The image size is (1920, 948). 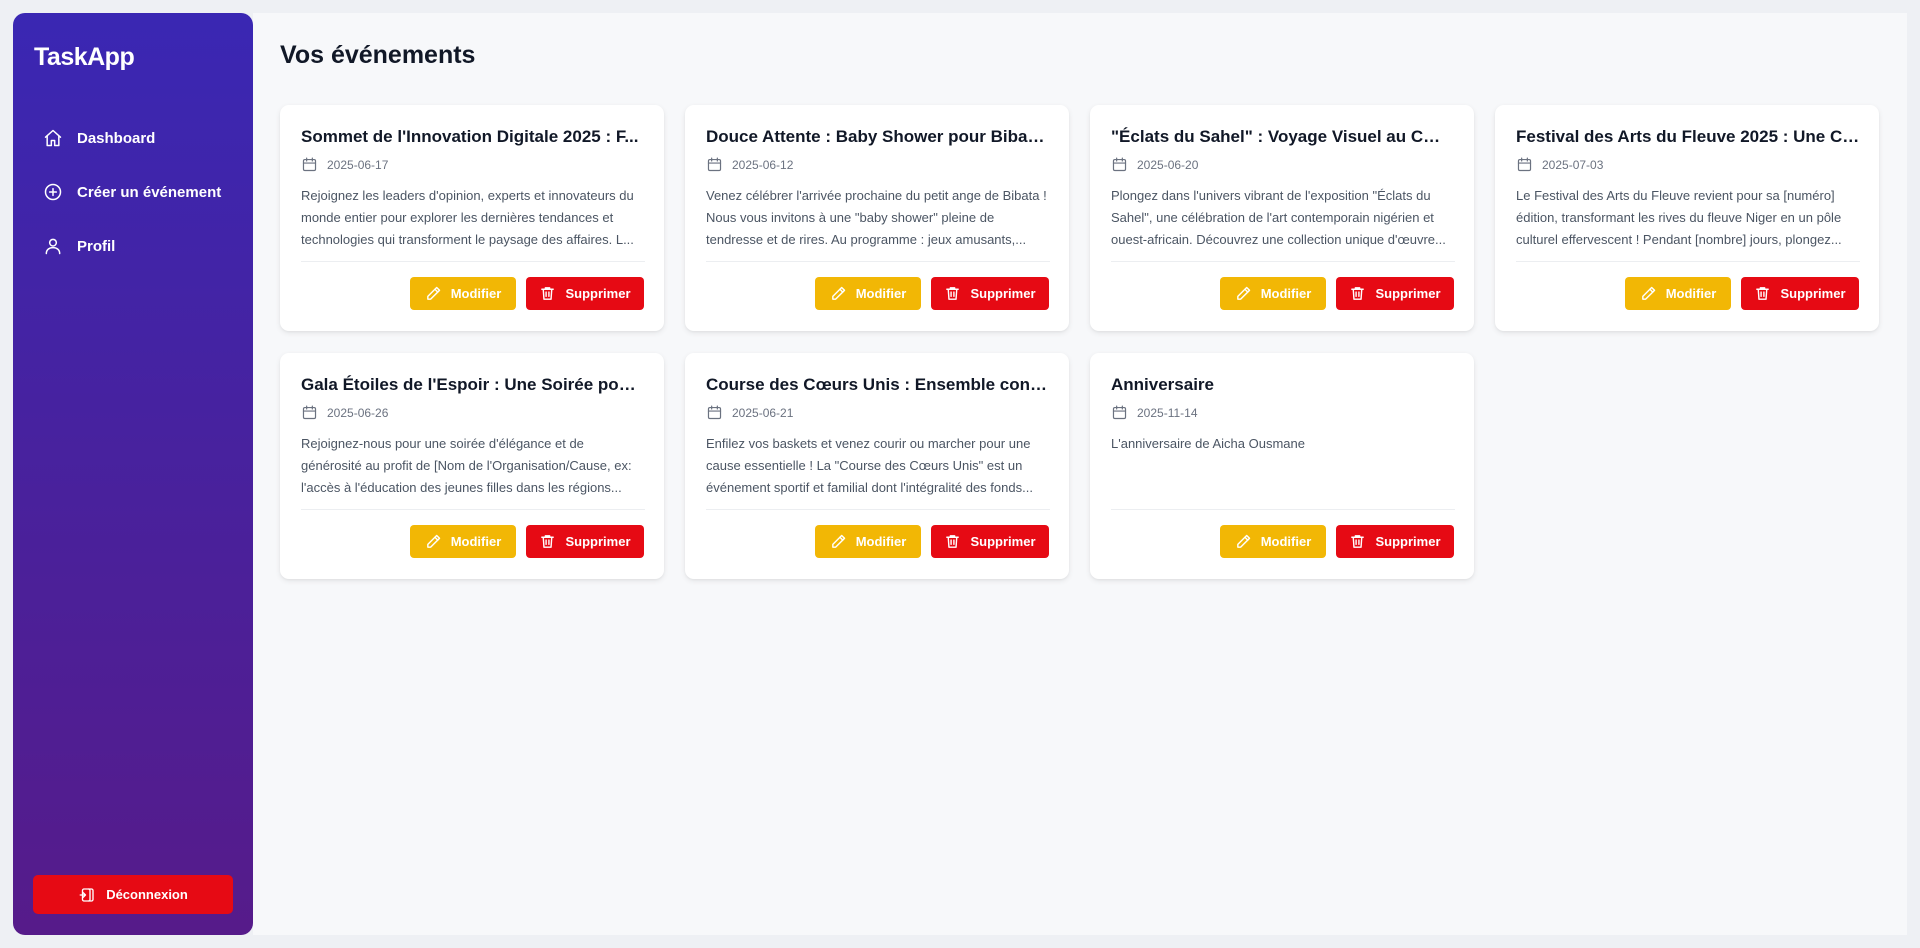 I want to click on logout-label: Déconnexion, so click(x=147, y=894).